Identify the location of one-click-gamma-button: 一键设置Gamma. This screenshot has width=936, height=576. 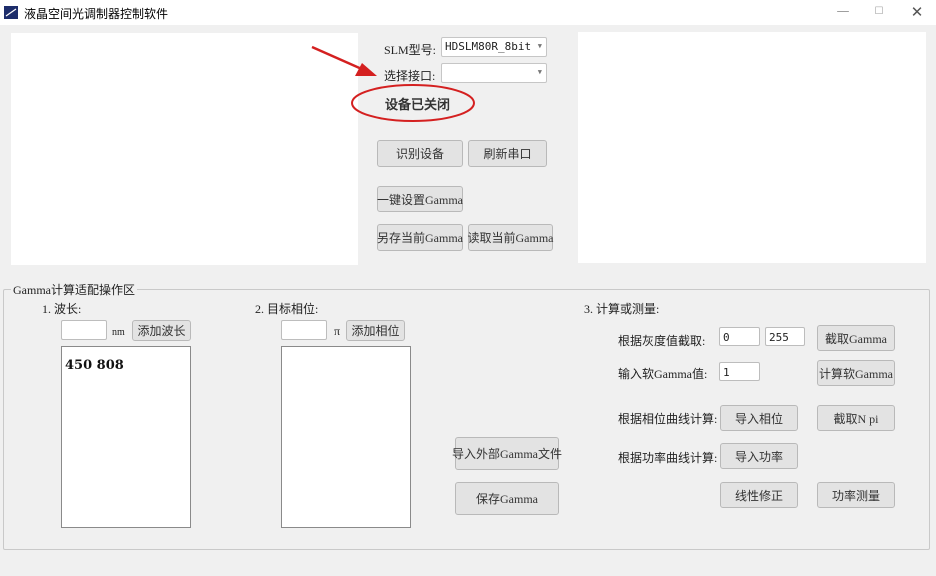
(420, 199).